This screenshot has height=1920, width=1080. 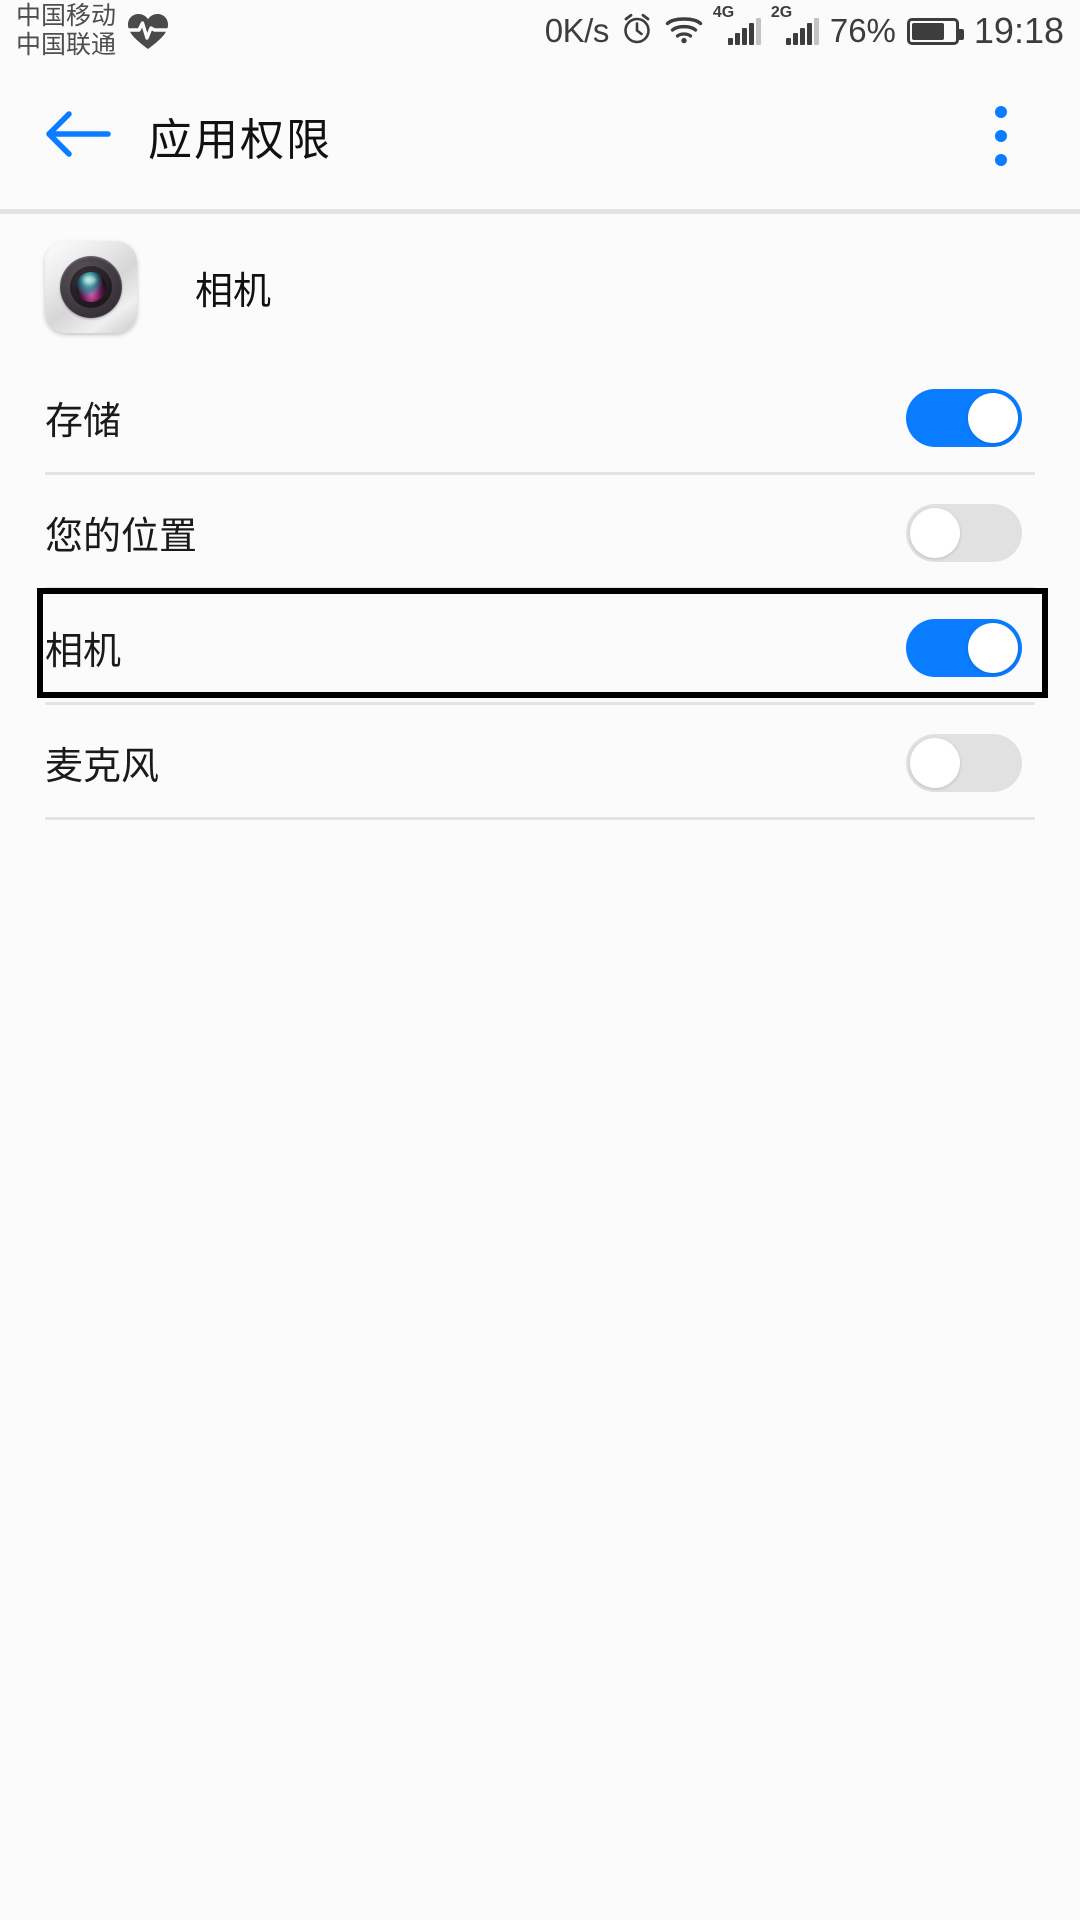 What do you see at coordinates (102, 767) in the screenshot?
I see `permission-label: 麦克风` at bounding box center [102, 767].